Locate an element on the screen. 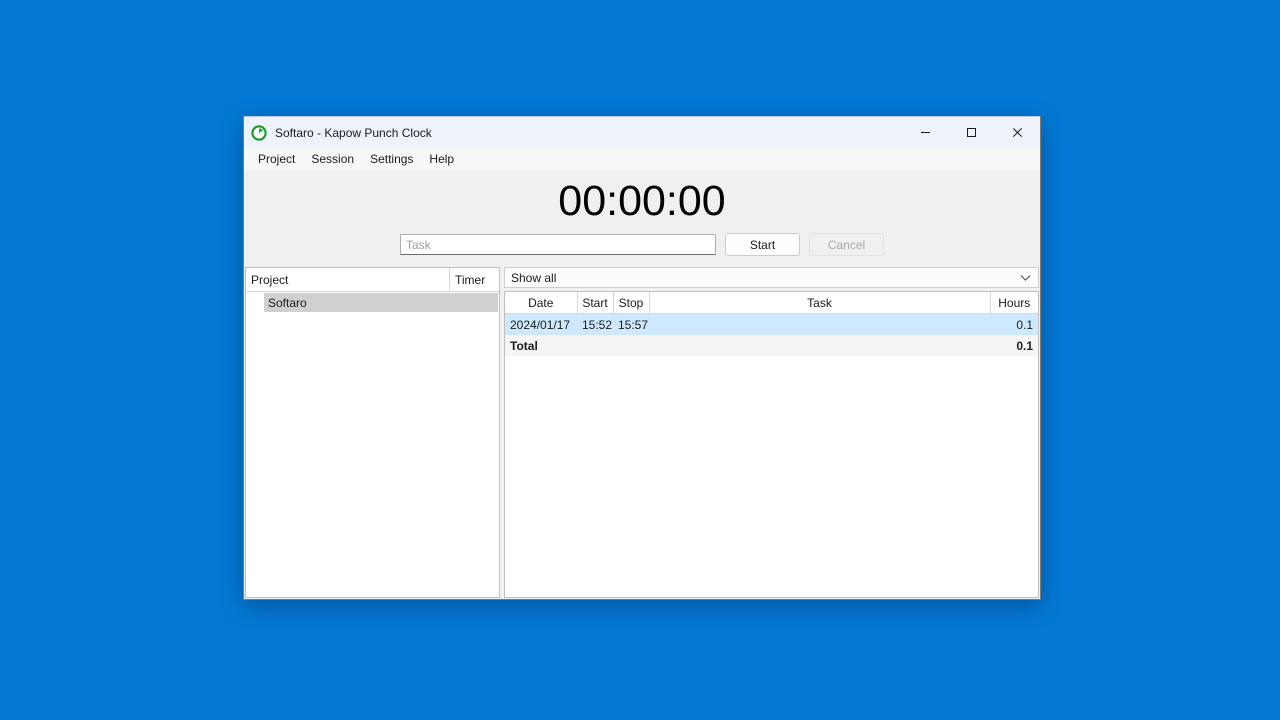 The image size is (1280, 720). task-input is located at coordinates (558, 244).